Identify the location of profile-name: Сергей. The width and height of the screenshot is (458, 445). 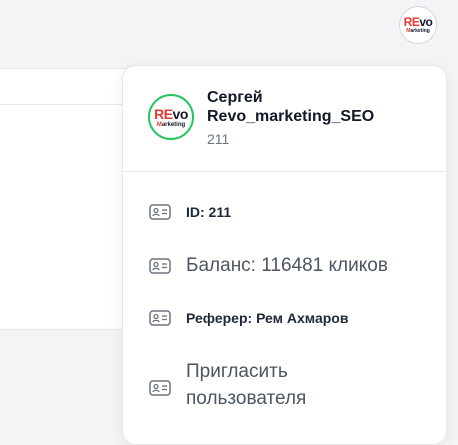
(235, 97).